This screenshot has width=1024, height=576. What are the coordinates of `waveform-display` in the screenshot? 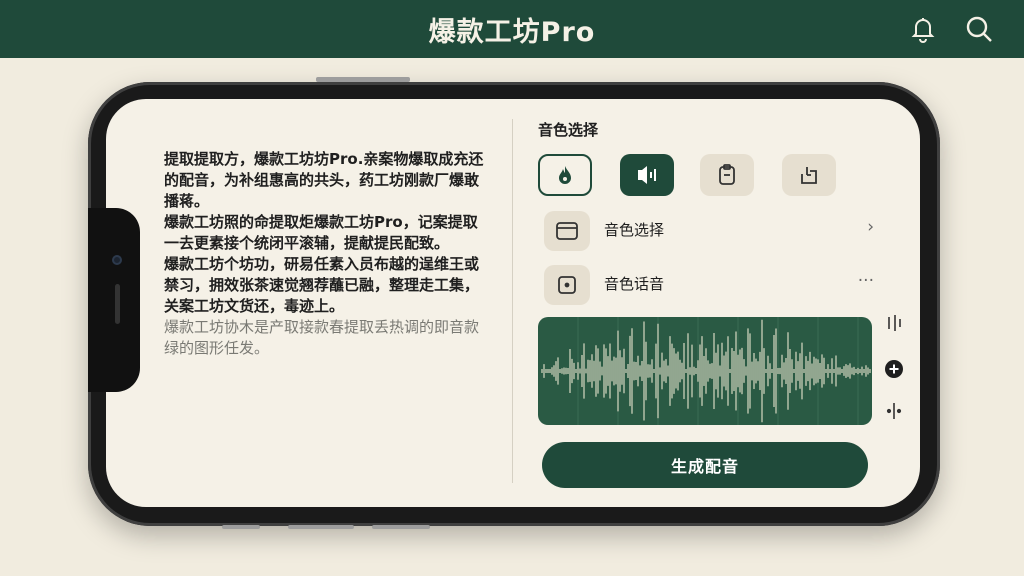 It's located at (705, 371).